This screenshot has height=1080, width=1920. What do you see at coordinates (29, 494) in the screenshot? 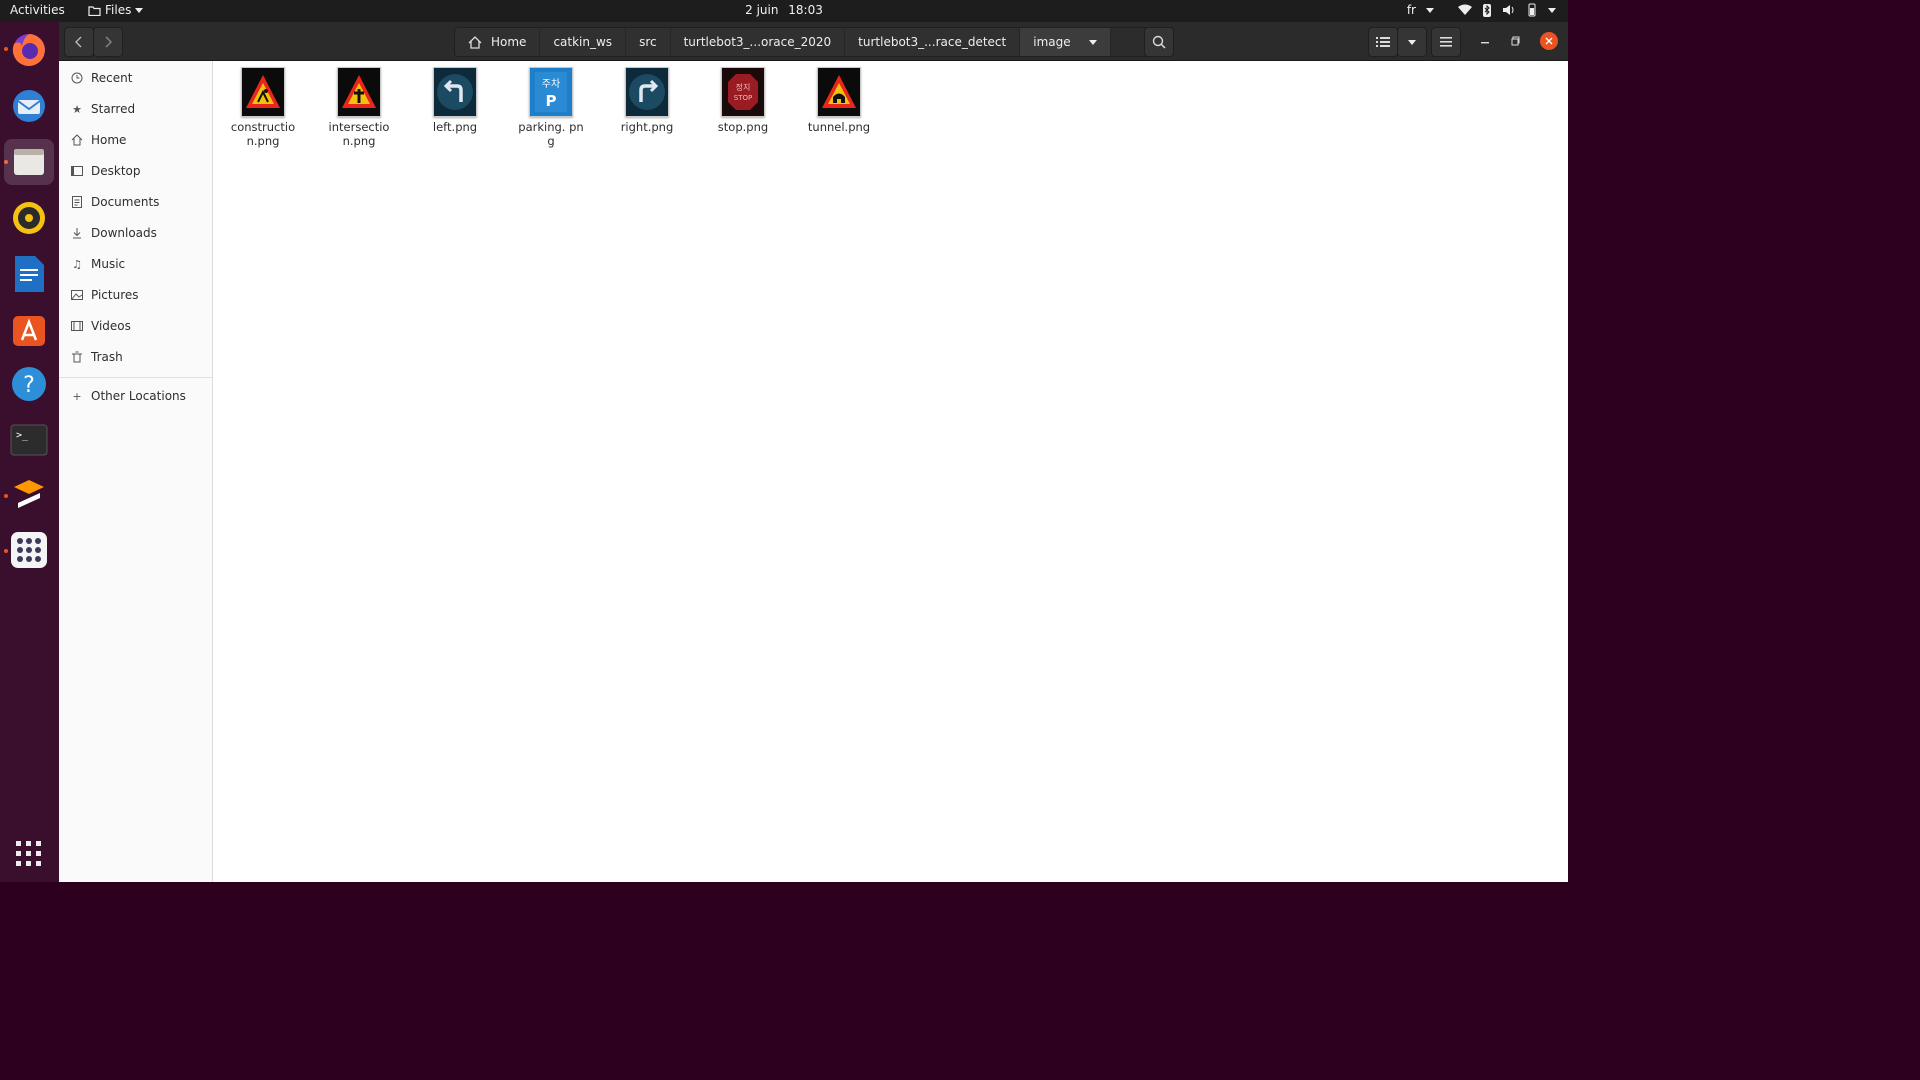
I see `sublime-icon` at bounding box center [29, 494].